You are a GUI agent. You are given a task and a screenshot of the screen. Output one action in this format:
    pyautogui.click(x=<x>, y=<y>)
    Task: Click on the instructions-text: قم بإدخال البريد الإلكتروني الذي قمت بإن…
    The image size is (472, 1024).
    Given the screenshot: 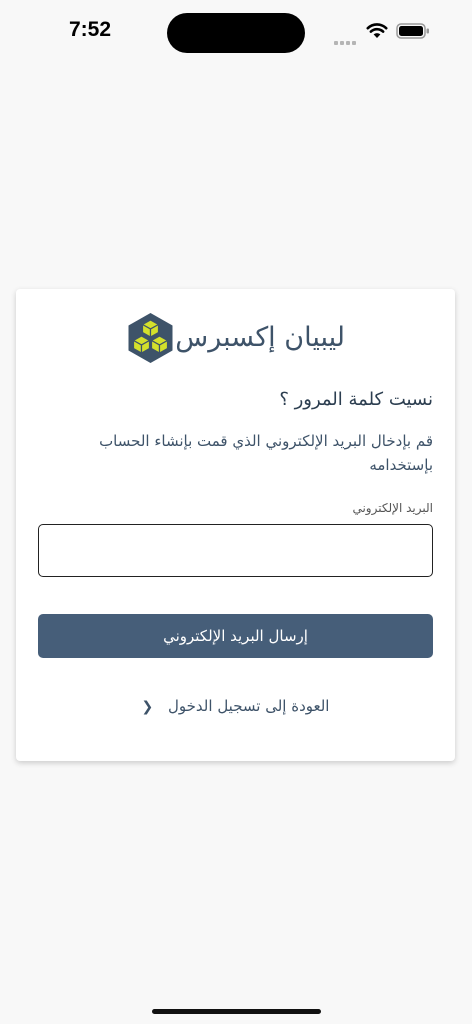 What is the action you would take?
    pyautogui.click(x=266, y=453)
    